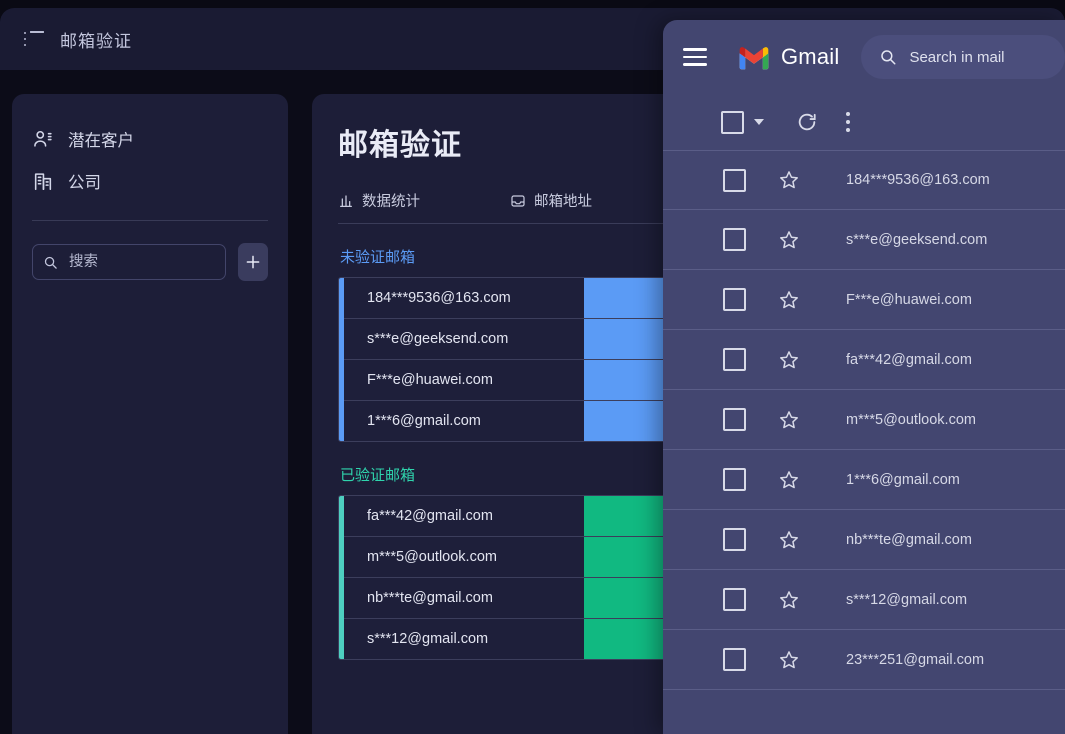  I want to click on email-cell: 1***6@gmail.com, so click(424, 421).